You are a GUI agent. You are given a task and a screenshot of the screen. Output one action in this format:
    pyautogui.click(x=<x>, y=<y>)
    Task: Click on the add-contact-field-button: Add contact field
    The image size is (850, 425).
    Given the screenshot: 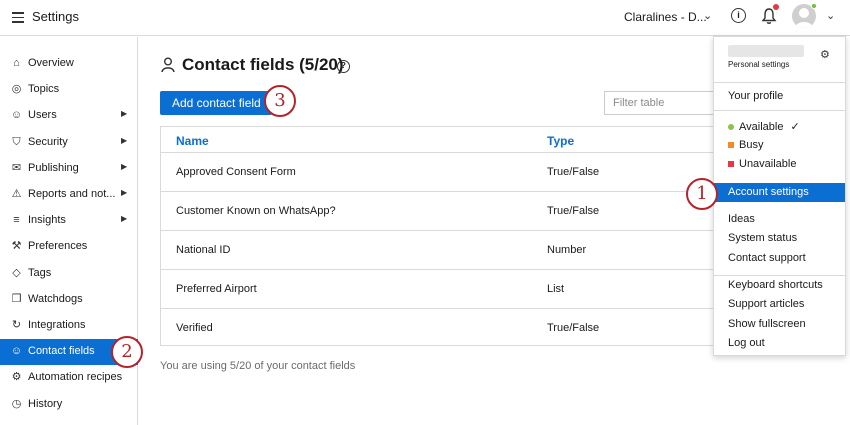 What is the action you would take?
    pyautogui.click(x=216, y=103)
    